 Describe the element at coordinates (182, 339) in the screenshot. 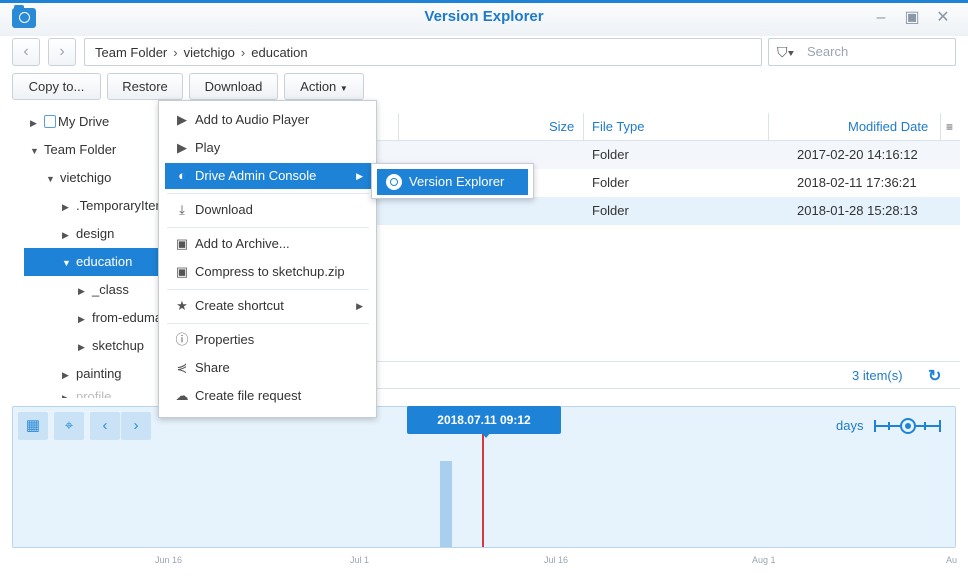

I see `info-icon: ⓘ` at that location.